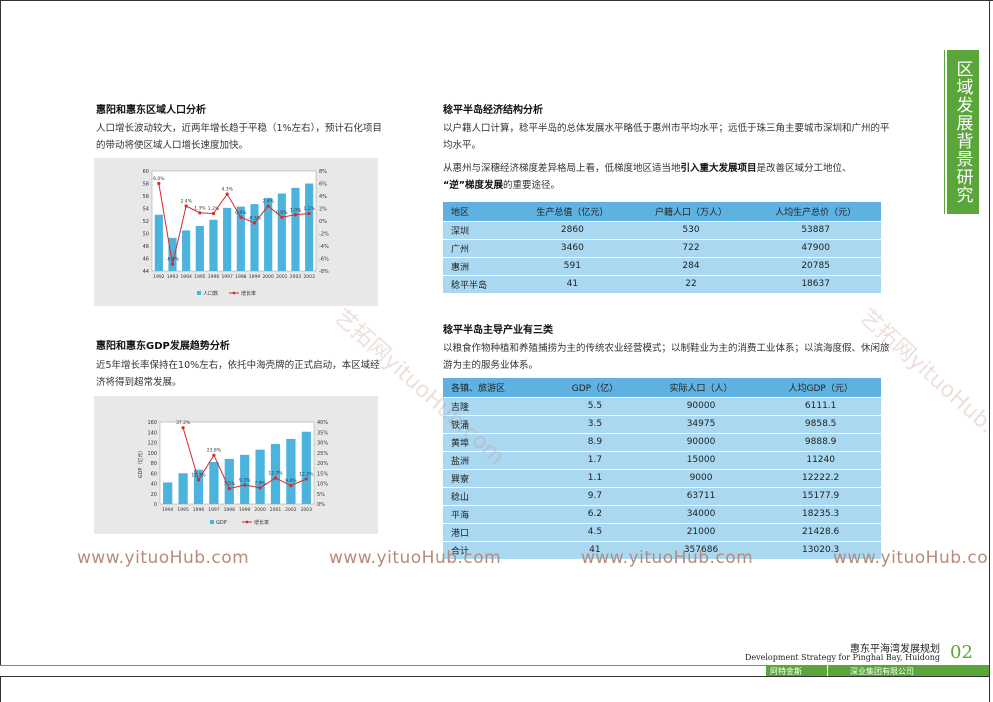 The width and height of the screenshot is (993, 702). What do you see at coordinates (230, 484) in the screenshot?
I see `data-label: 7.5%` at bounding box center [230, 484].